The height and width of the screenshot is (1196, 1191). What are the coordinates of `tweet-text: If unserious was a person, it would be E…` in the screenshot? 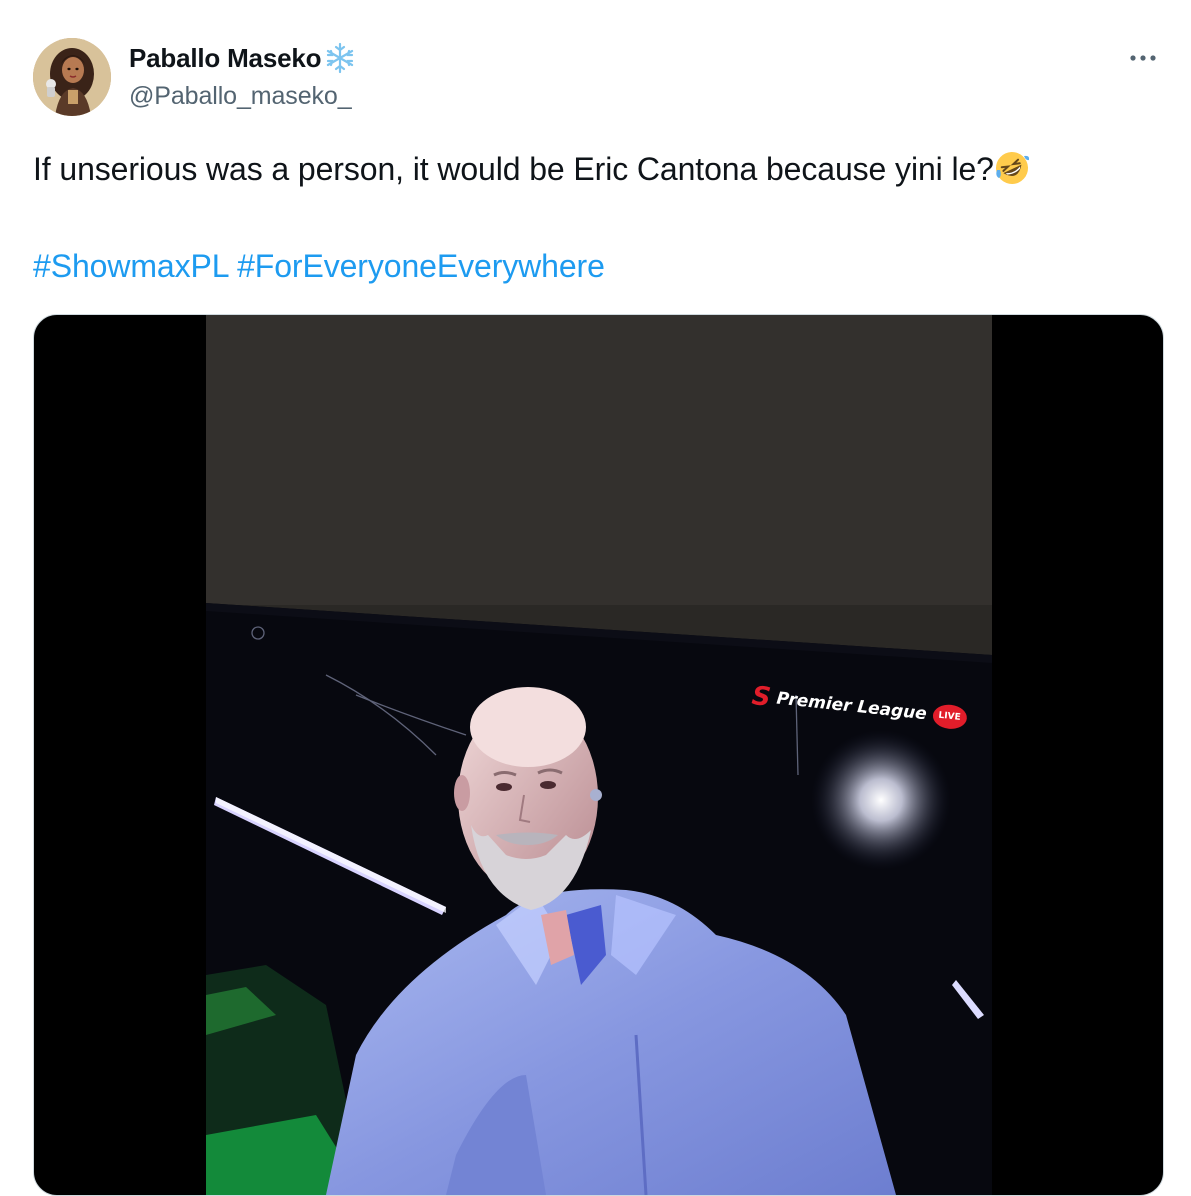 It's located at (593, 169).